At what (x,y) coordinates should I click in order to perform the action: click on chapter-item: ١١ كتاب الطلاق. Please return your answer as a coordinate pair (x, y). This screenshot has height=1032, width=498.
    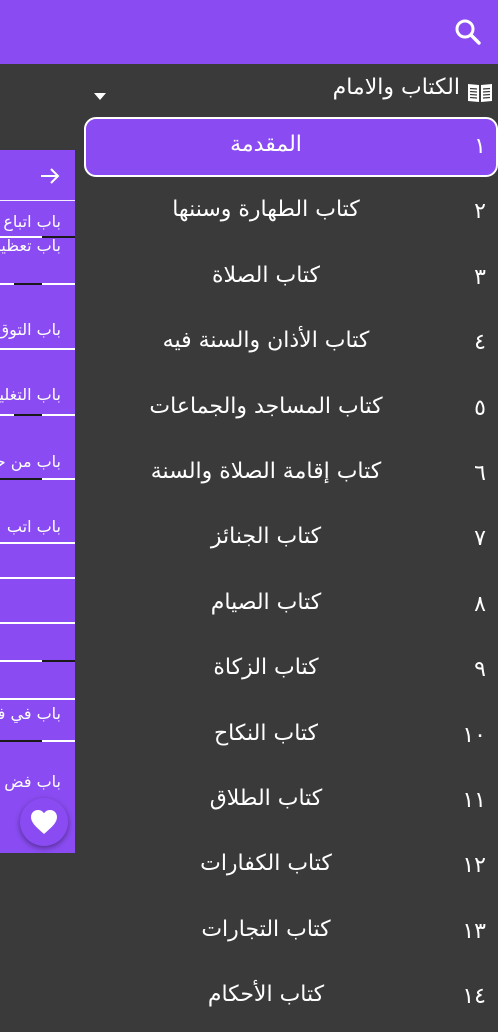
    Looking at the image, I should click on (291, 803).